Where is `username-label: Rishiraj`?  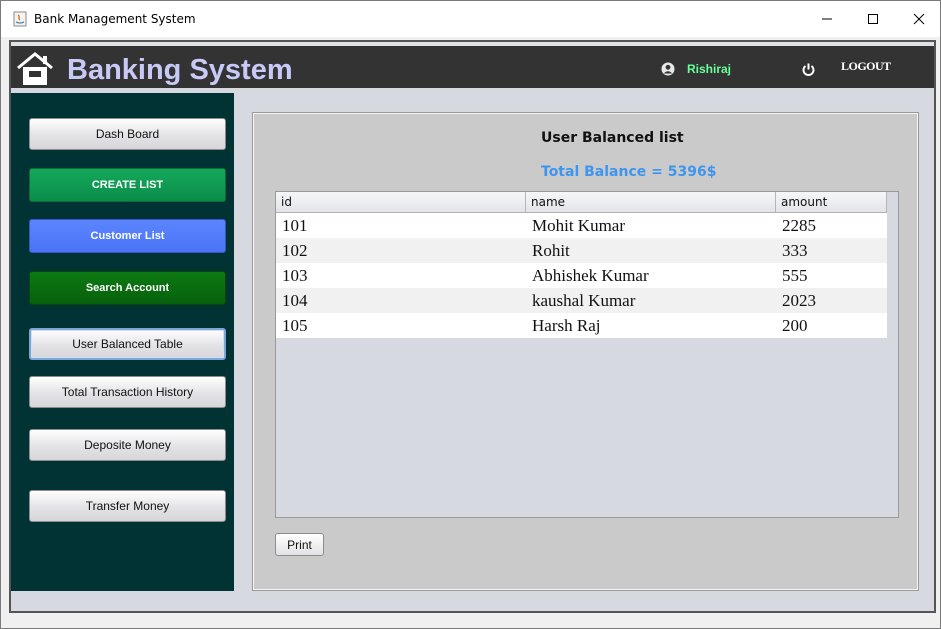
username-label: Rishiraj is located at coordinates (709, 69).